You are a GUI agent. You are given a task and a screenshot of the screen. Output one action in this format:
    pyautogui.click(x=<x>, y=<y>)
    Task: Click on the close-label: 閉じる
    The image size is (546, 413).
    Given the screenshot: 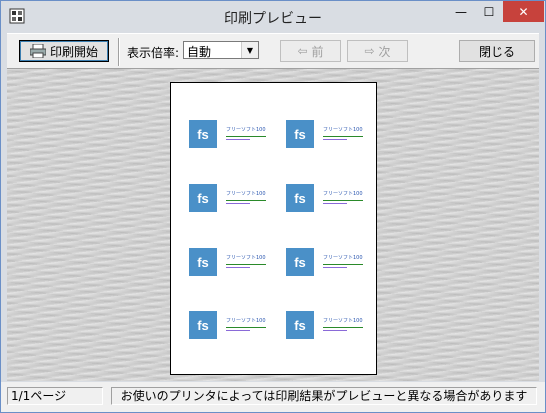 What is the action you would take?
    pyautogui.click(x=496, y=51)
    